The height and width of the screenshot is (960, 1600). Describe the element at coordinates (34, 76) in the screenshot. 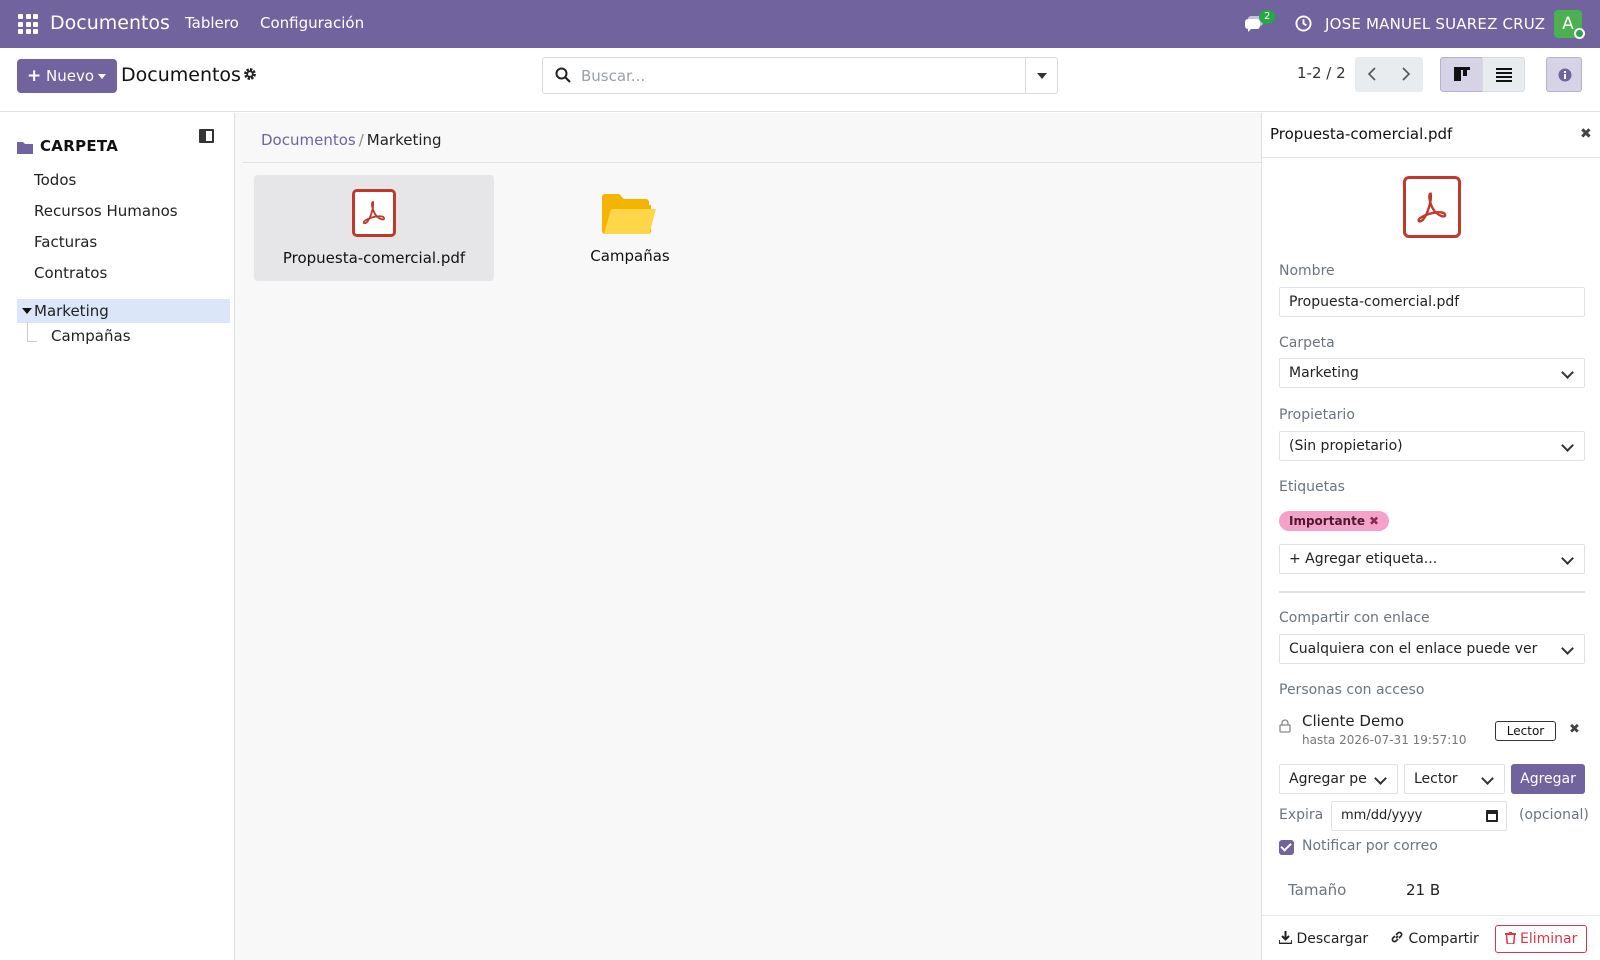

I see `plus-icon: +` at that location.